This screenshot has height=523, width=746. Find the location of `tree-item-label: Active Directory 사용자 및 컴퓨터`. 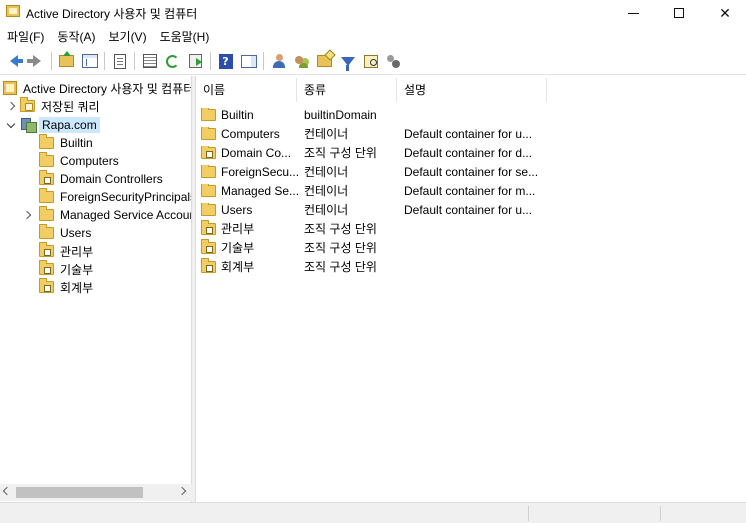

tree-item-label: Active Directory 사용자 및 컴퓨터 is located at coordinates (107, 88).